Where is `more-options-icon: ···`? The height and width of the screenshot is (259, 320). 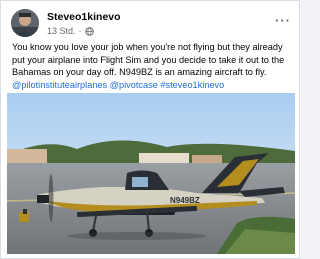
more-options-icon: ··· is located at coordinates (283, 20).